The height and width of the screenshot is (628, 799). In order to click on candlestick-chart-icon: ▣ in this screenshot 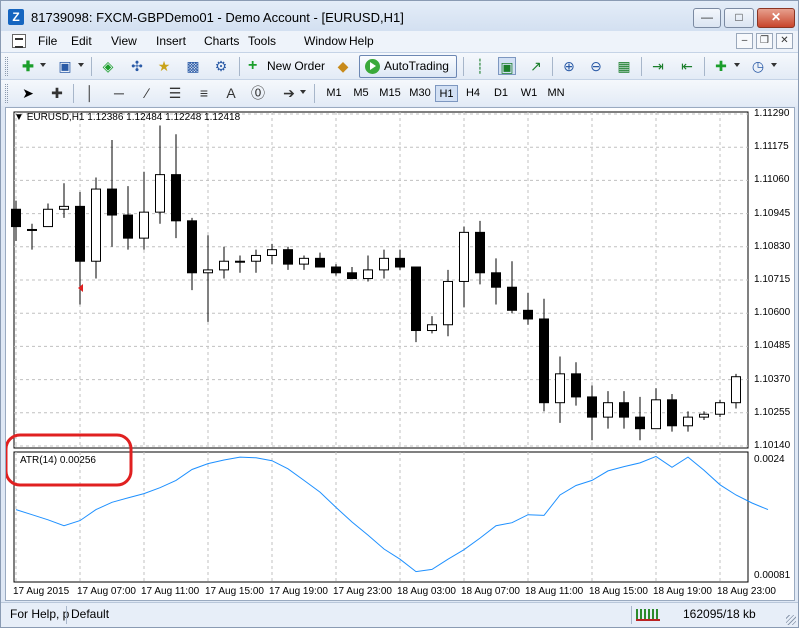, I will do `click(507, 66)`.